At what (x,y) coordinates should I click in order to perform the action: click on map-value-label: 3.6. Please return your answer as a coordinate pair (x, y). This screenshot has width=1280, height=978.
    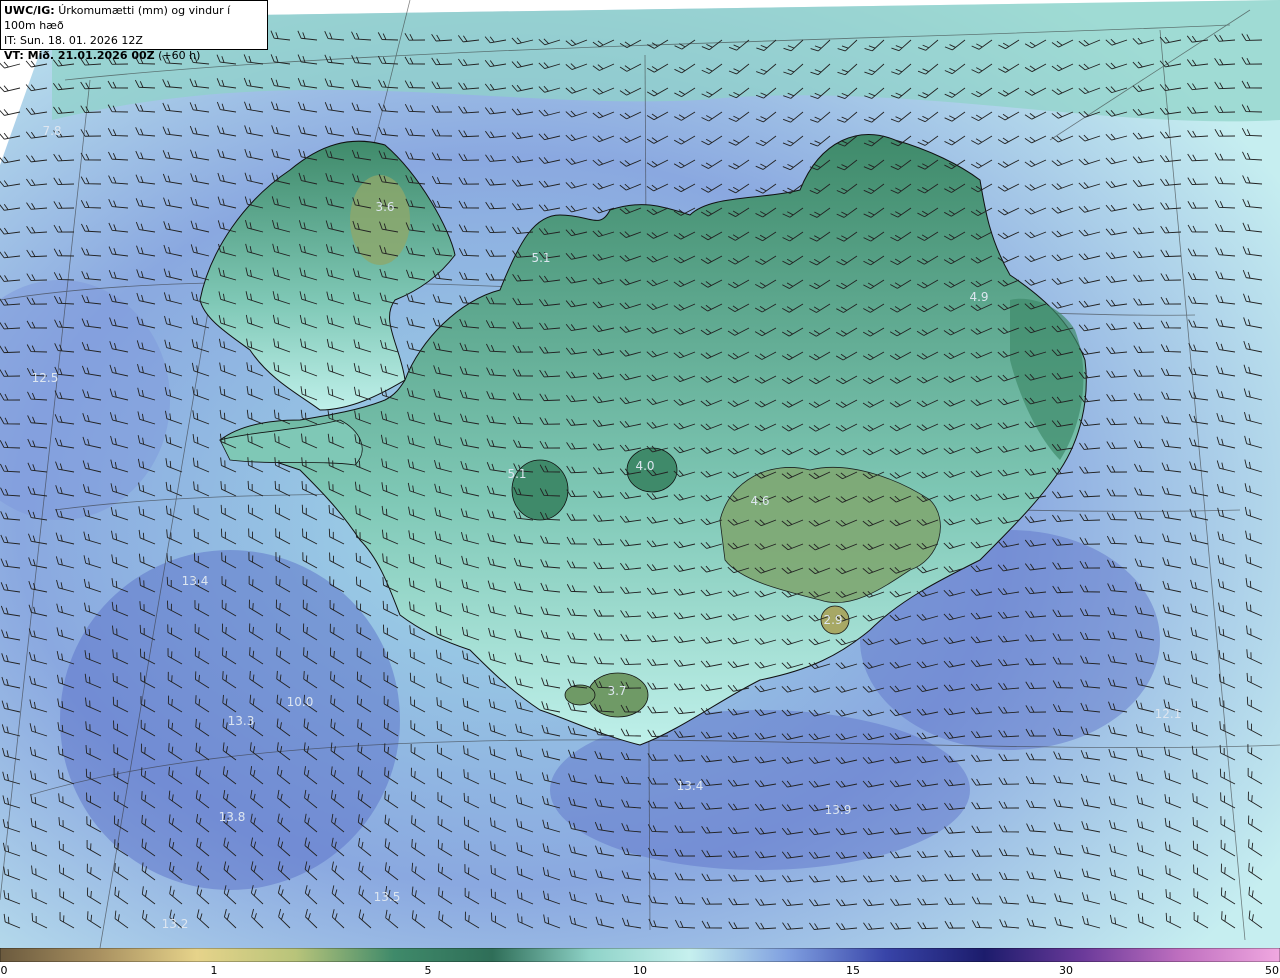
    Looking at the image, I should click on (384, 207).